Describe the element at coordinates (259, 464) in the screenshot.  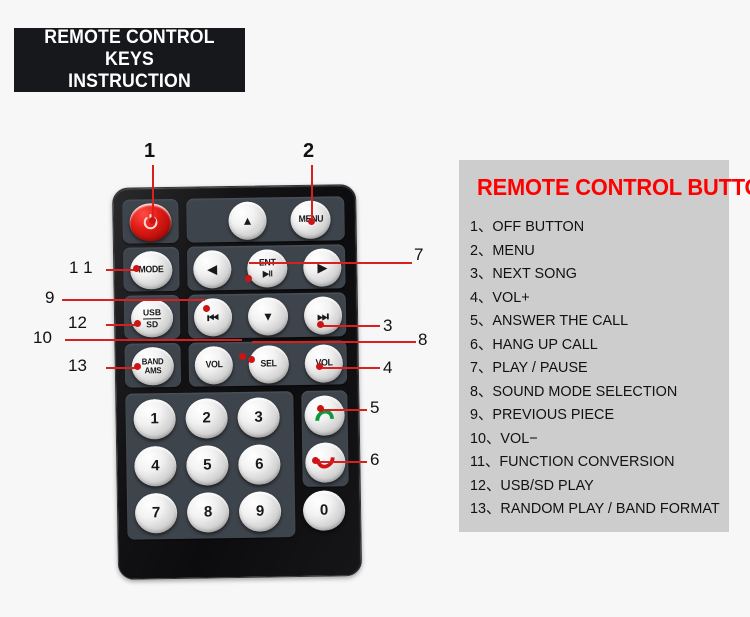
I see `key-6-label: 6` at that location.